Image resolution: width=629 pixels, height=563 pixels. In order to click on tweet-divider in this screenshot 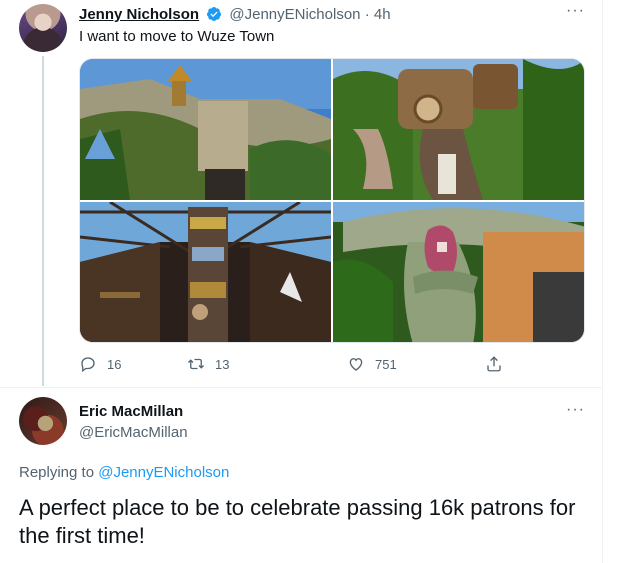, I will do `click(301, 387)`.